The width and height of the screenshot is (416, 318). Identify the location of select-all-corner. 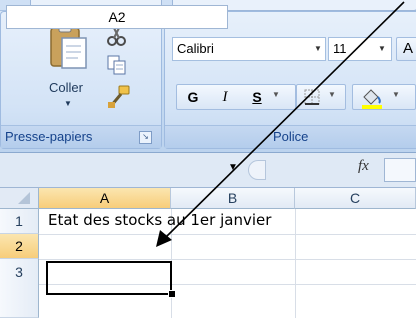
(19, 198).